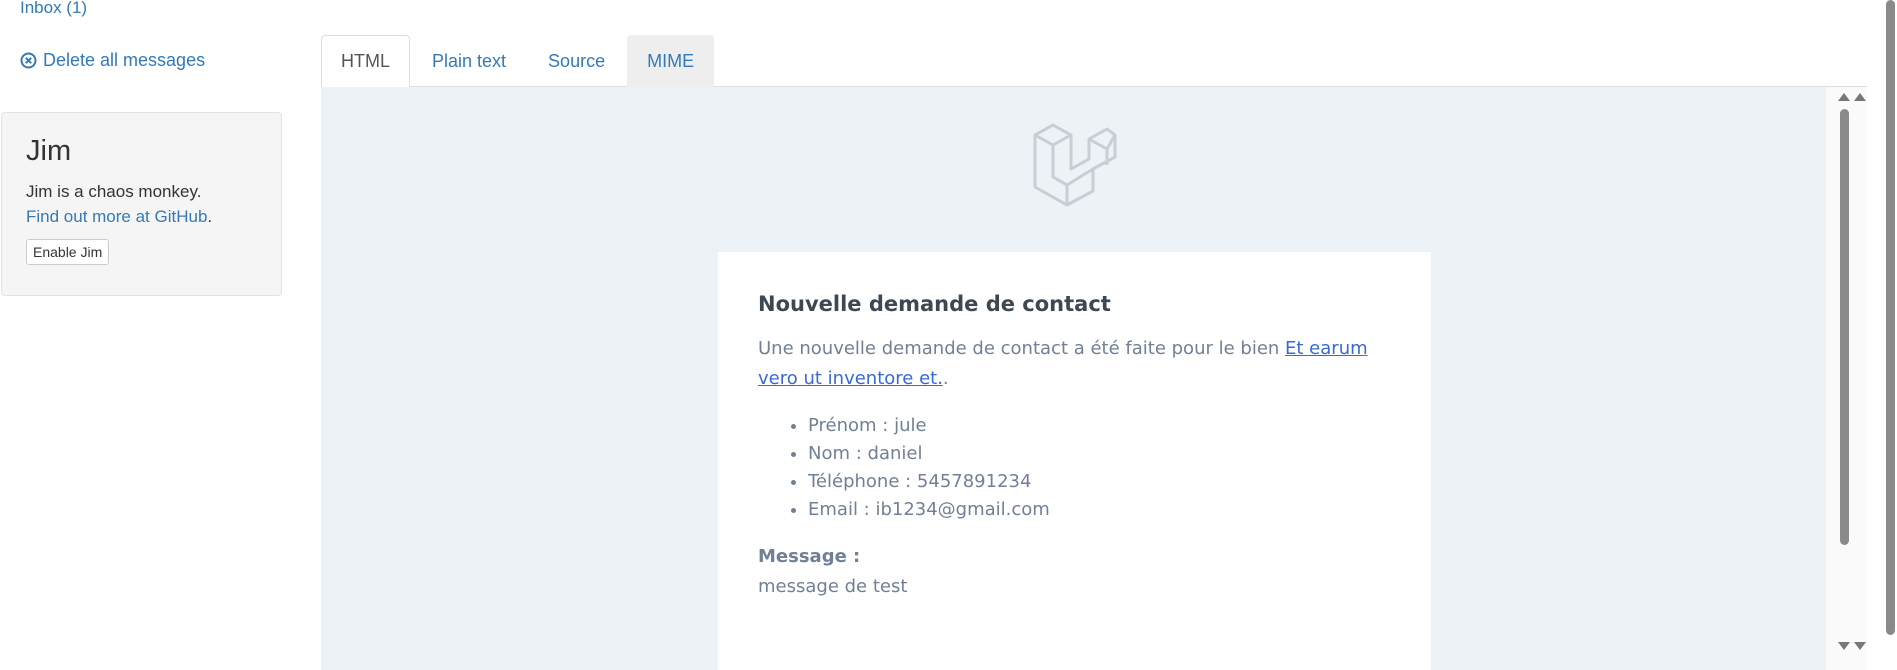  Describe the element at coordinates (1099, 454) in the screenshot. I see `list-item: Nom : daniel` at that location.